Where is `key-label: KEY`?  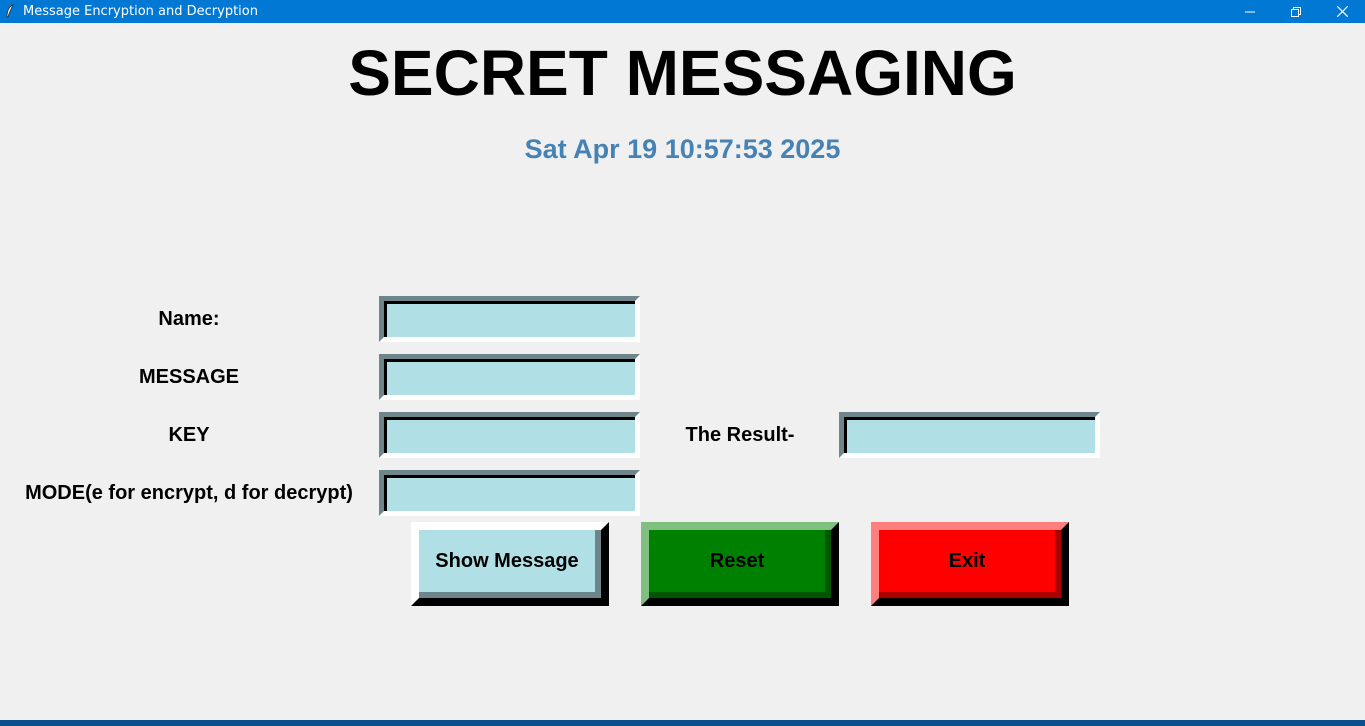 key-label: KEY is located at coordinates (189, 435).